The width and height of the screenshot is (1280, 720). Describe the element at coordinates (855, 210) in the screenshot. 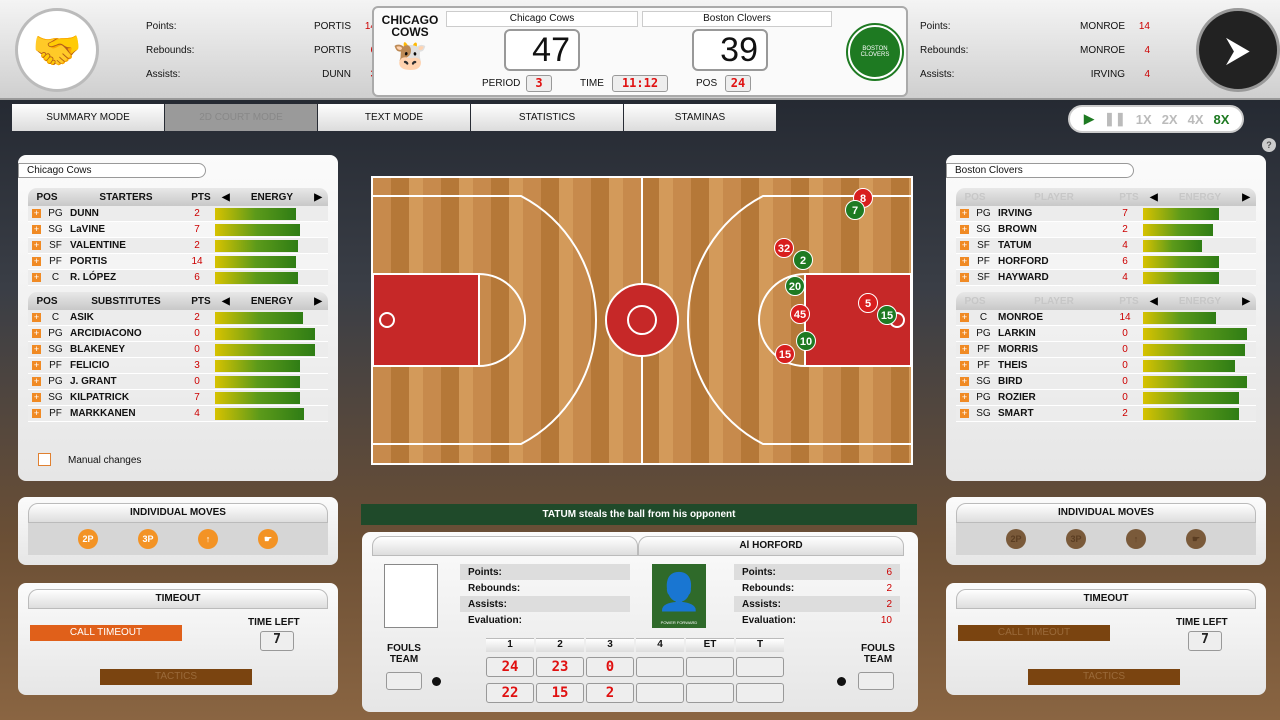

I see `away-player-marker: 7` at that location.